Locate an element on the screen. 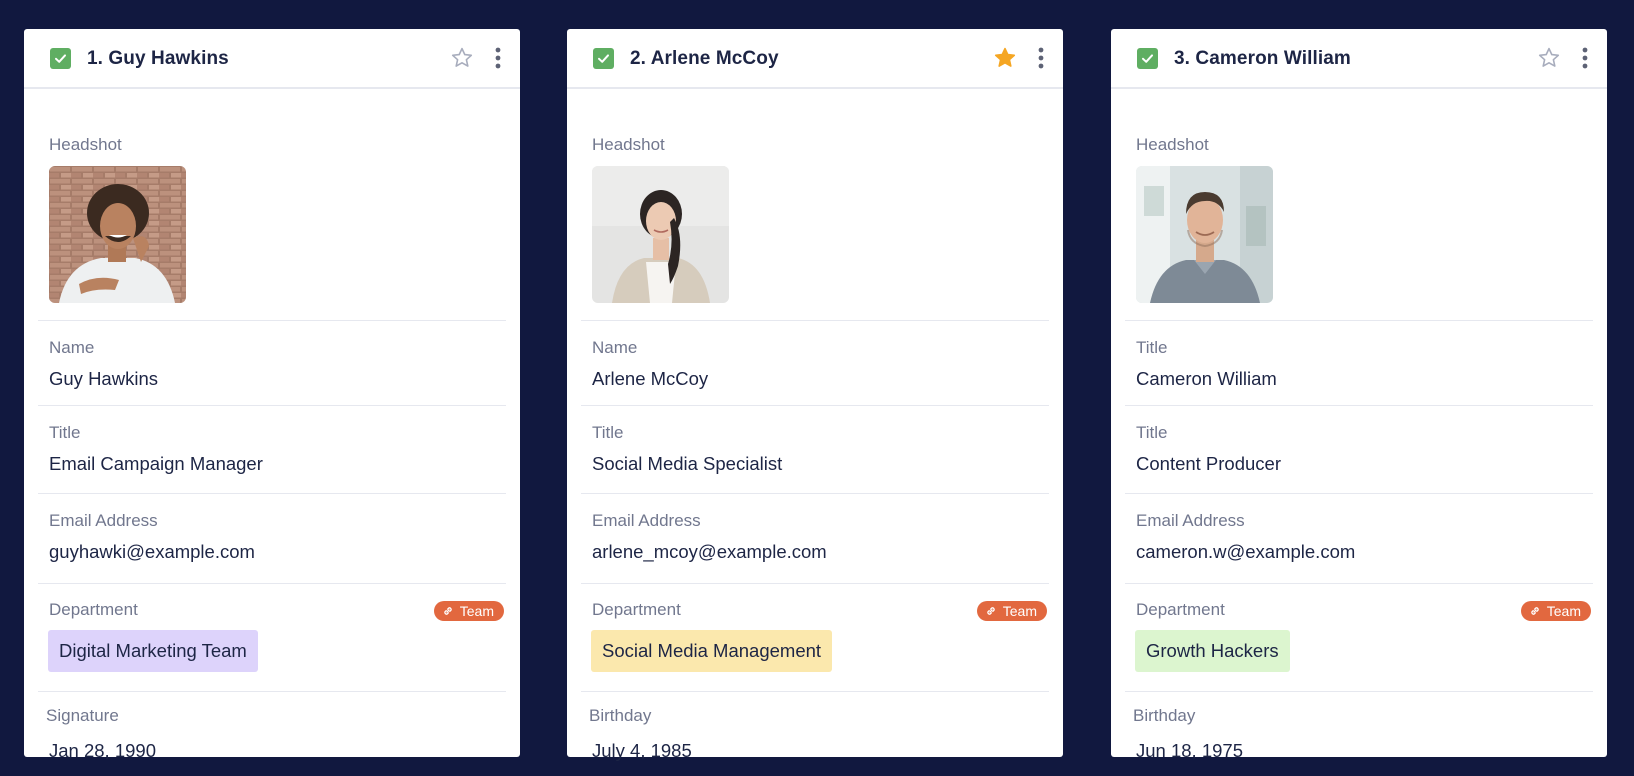  department-tag: Growth Hackers is located at coordinates (1212, 651).